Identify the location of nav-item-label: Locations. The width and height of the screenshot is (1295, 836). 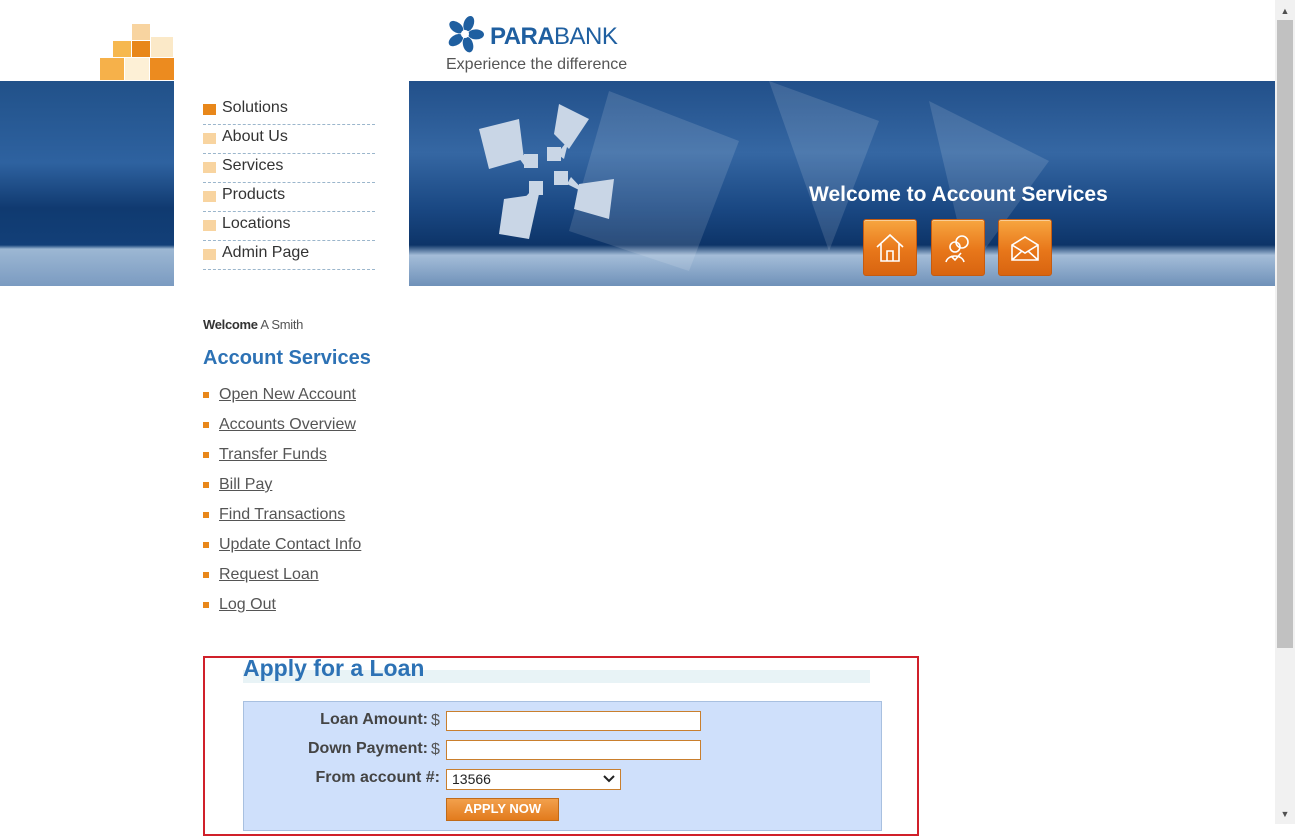
(256, 223).